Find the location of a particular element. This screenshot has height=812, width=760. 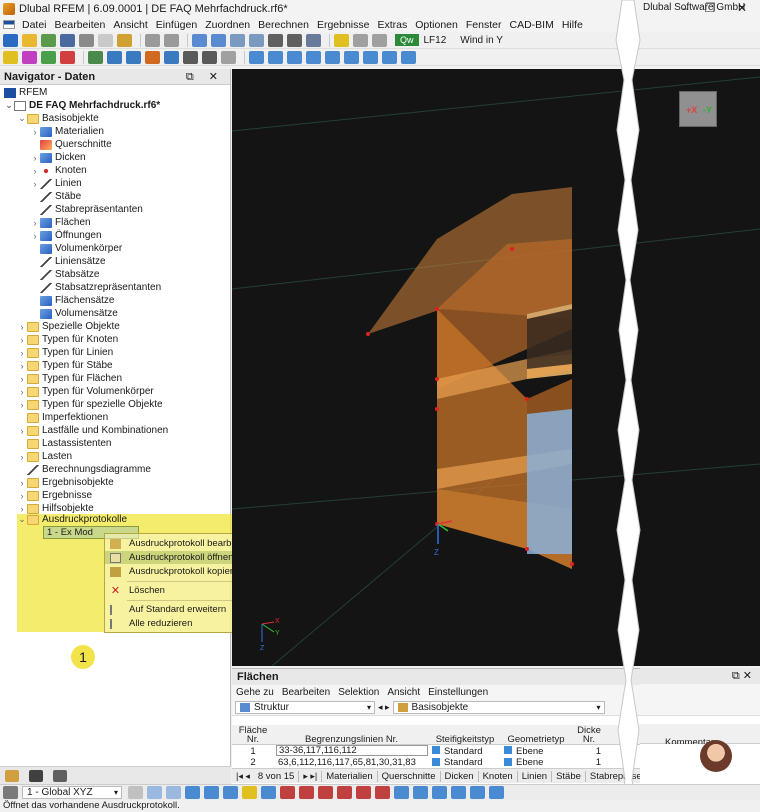

grid-icon is located at coordinates (48, 57).